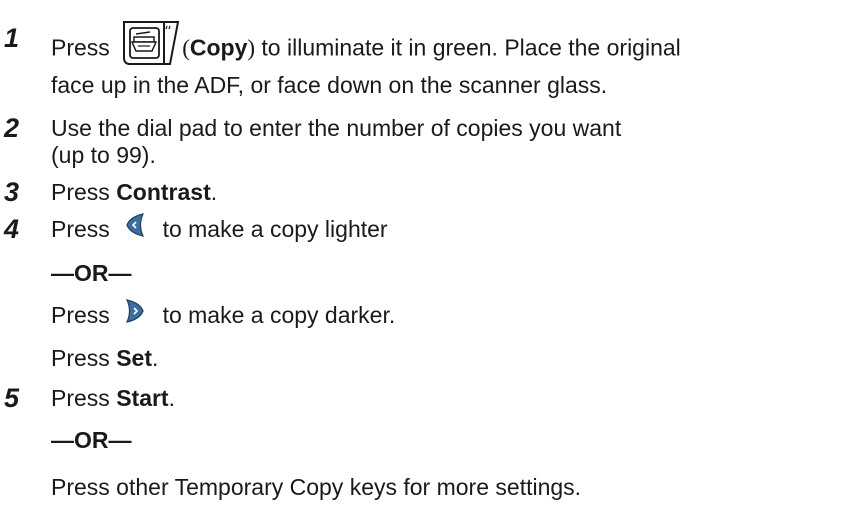  Describe the element at coordinates (80, 229) in the screenshot. I see `step-4-text-a: Press` at that location.